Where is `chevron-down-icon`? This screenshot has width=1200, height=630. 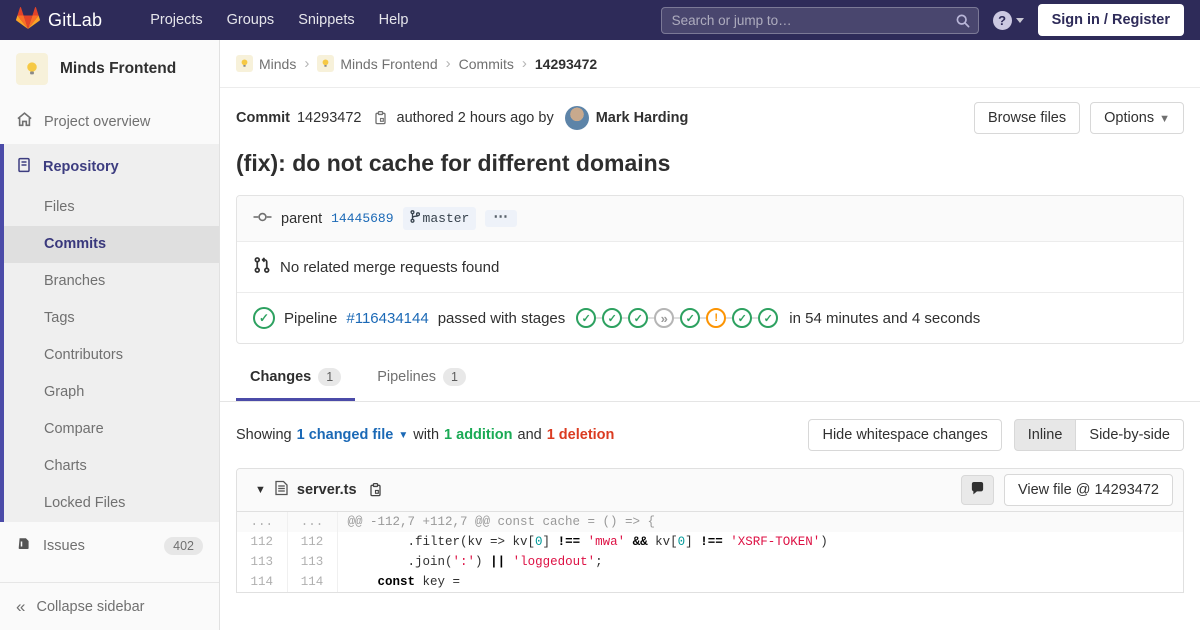 chevron-down-icon is located at coordinates (1019, 20).